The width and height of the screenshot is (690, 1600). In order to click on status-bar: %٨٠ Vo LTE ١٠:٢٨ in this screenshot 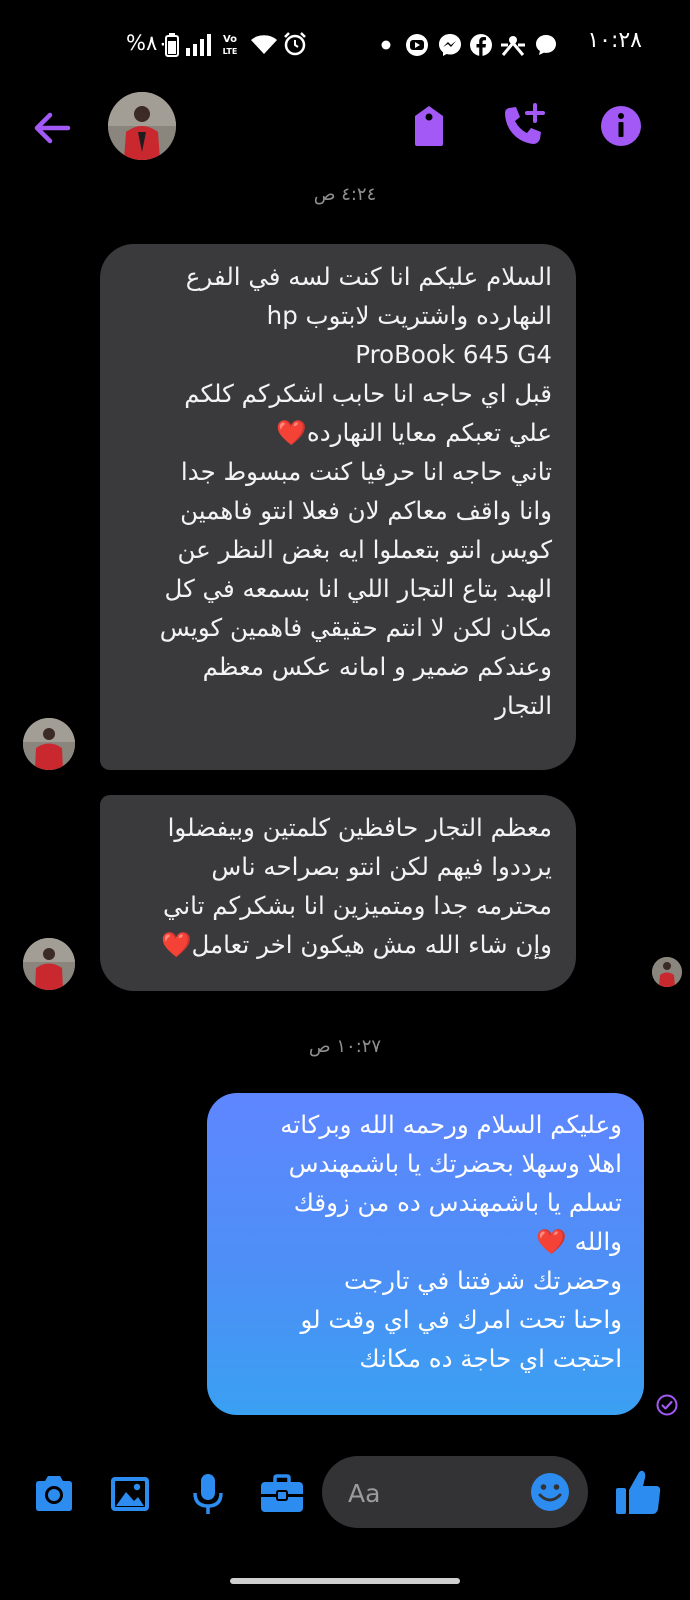, I will do `click(345, 45)`.